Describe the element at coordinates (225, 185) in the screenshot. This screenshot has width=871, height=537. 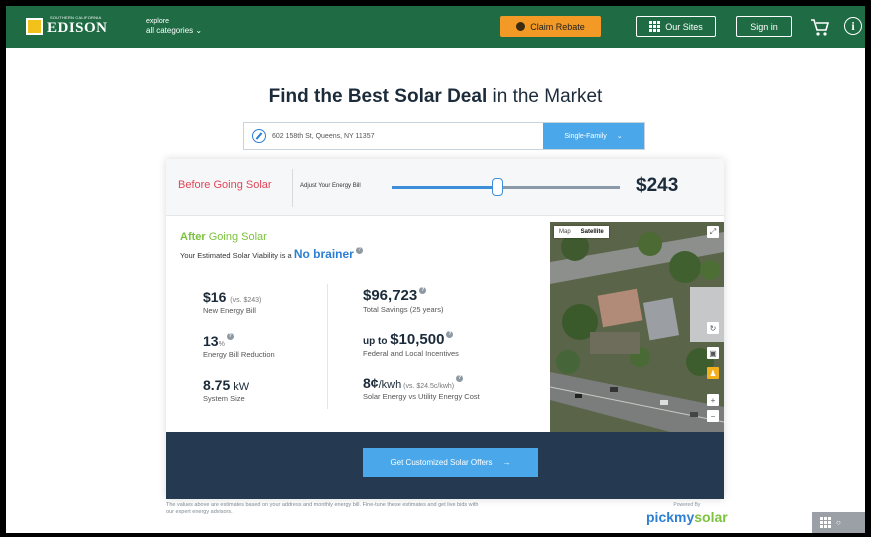
I see `before-going-solar-label: Before Going Solar` at that location.